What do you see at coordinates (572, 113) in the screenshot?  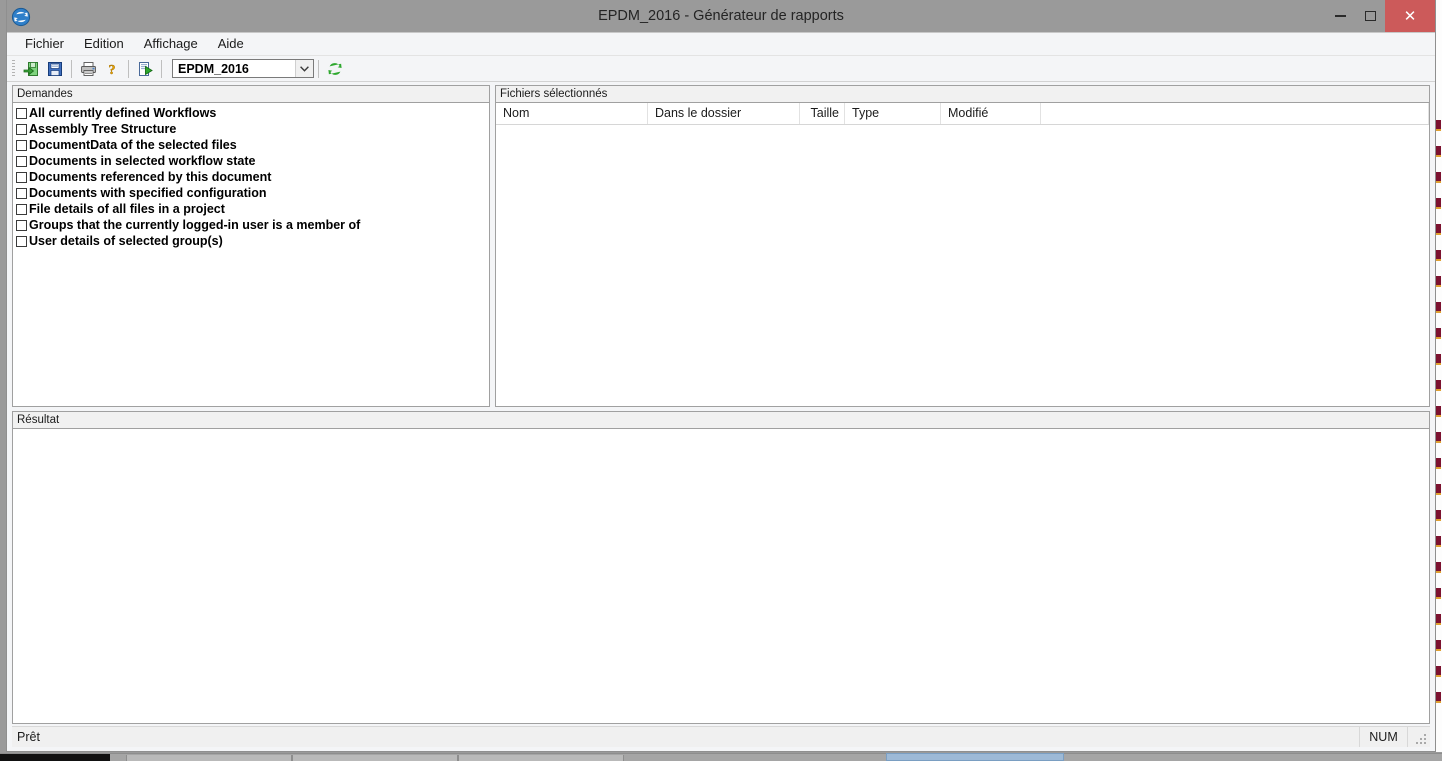 I see `column-header-nom: Nom` at bounding box center [572, 113].